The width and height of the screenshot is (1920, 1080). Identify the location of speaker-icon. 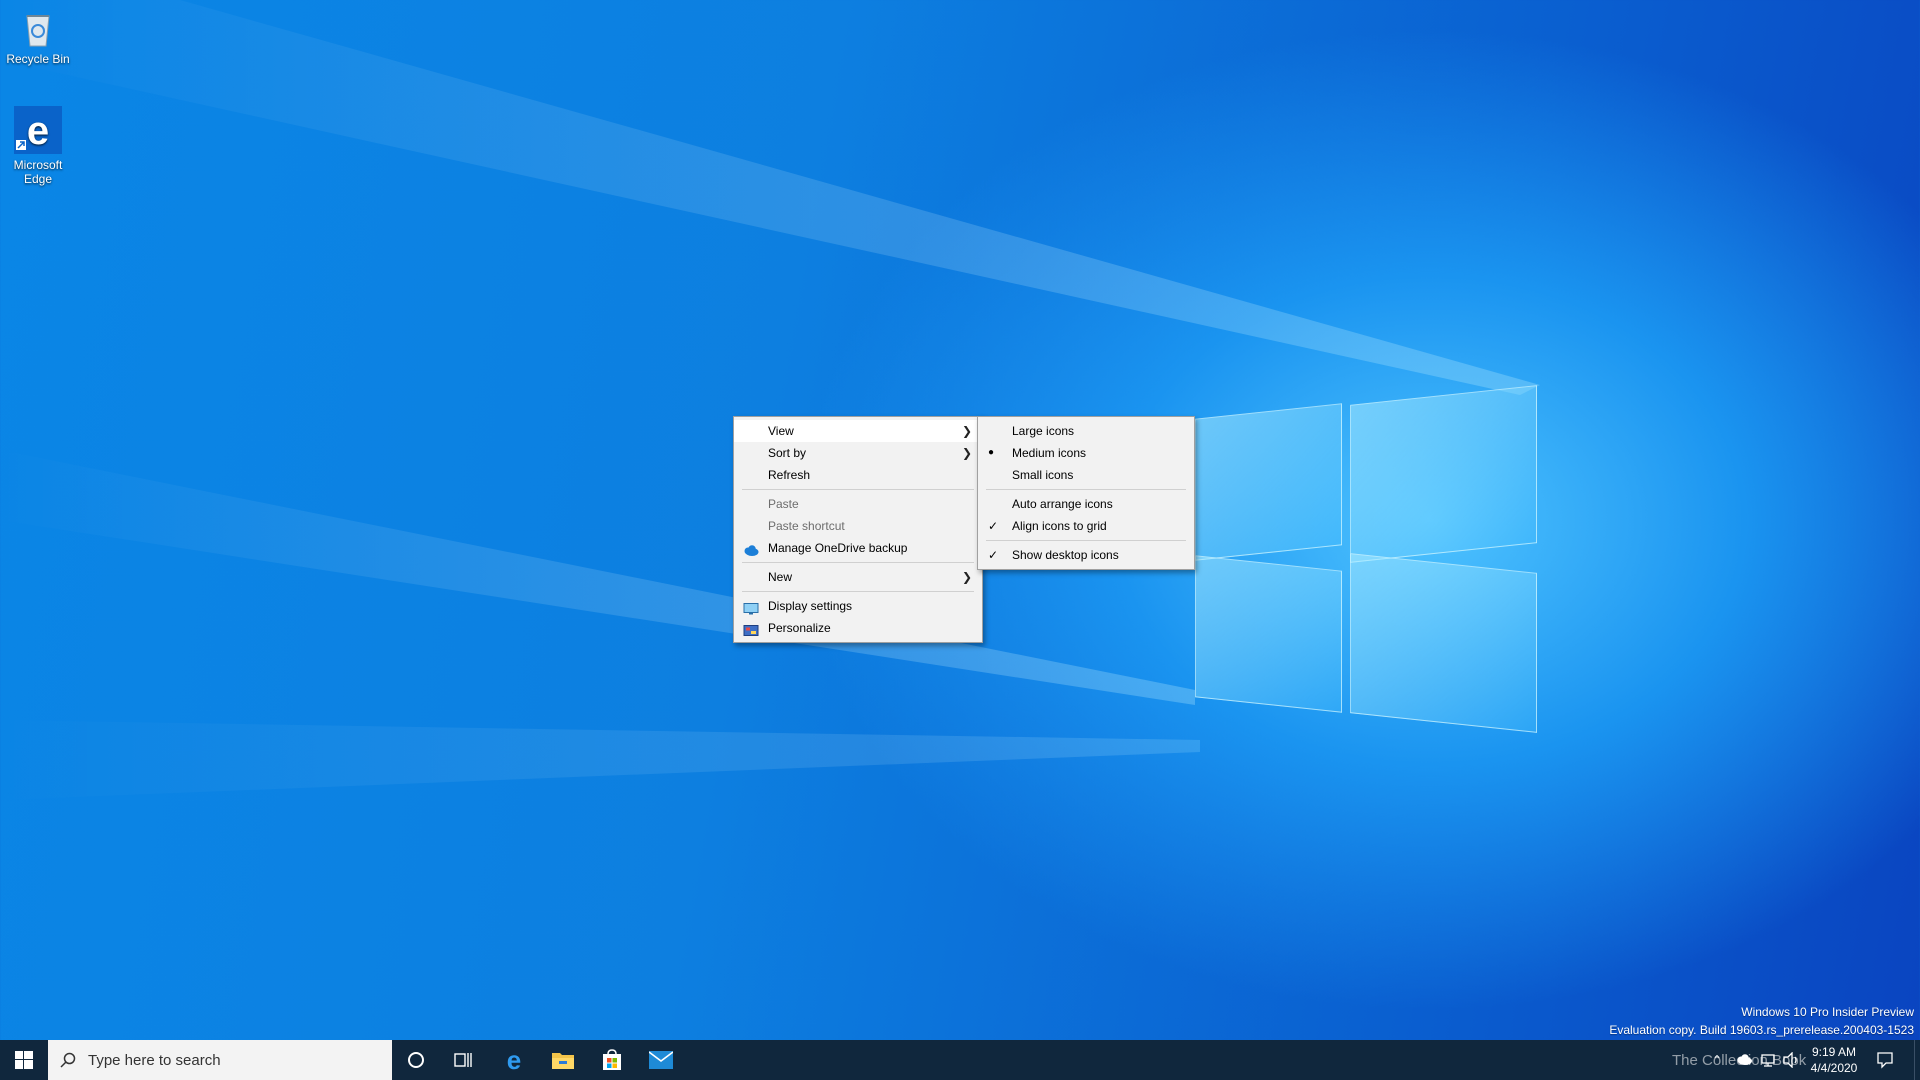
(1790, 1060).